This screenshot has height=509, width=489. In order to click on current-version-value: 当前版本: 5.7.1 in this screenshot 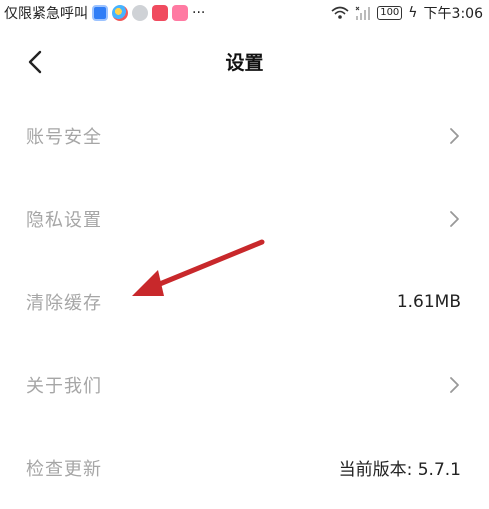, I will do `click(399, 470)`.